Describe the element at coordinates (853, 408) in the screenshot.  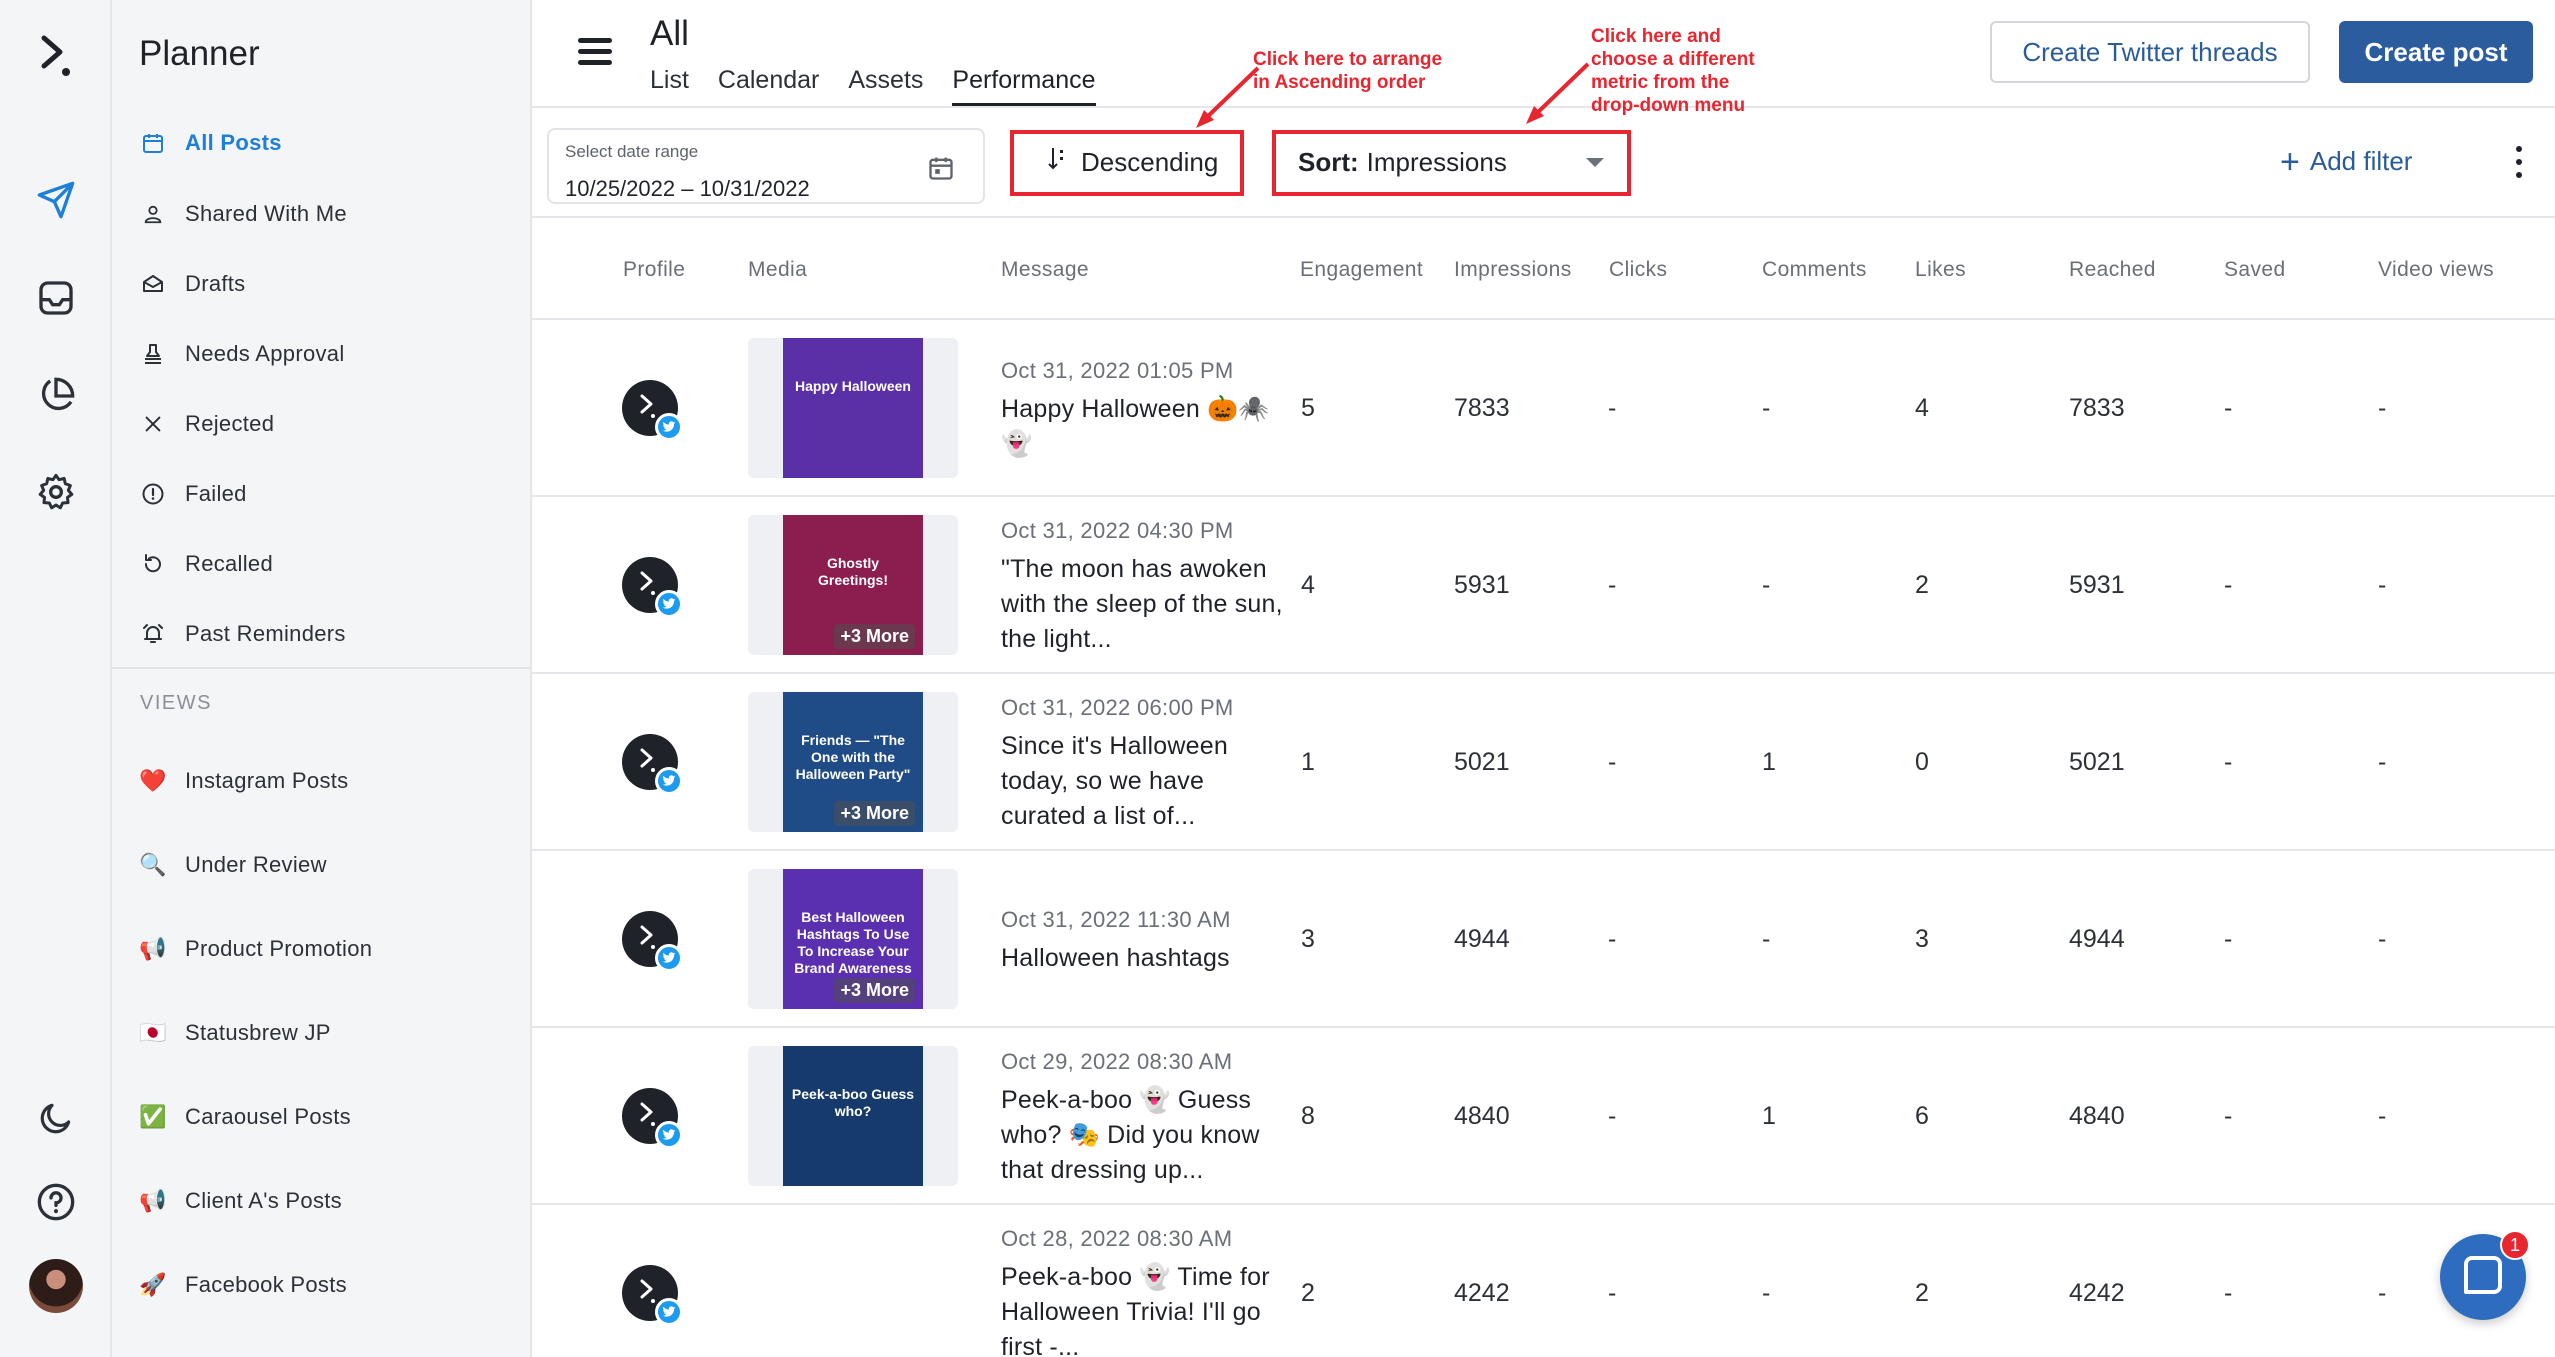
I see `media-thumbnail: Happy Halloween` at that location.